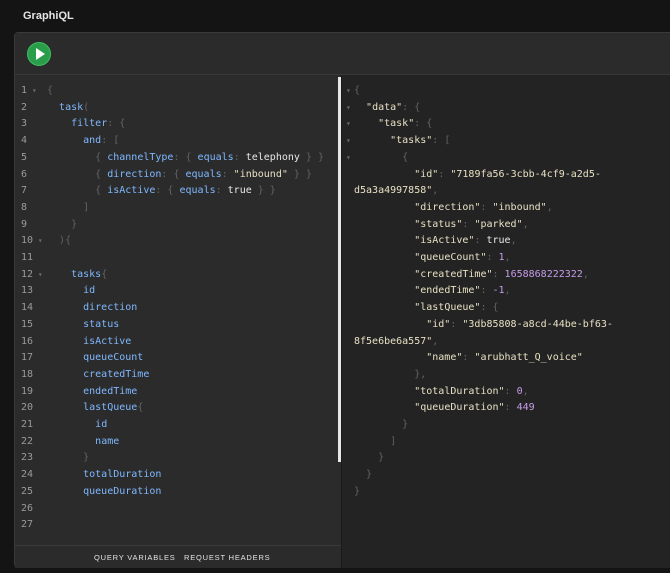 Image resolution: width=670 pixels, height=573 pixels. I want to click on code-token: "name", so click(444, 358).